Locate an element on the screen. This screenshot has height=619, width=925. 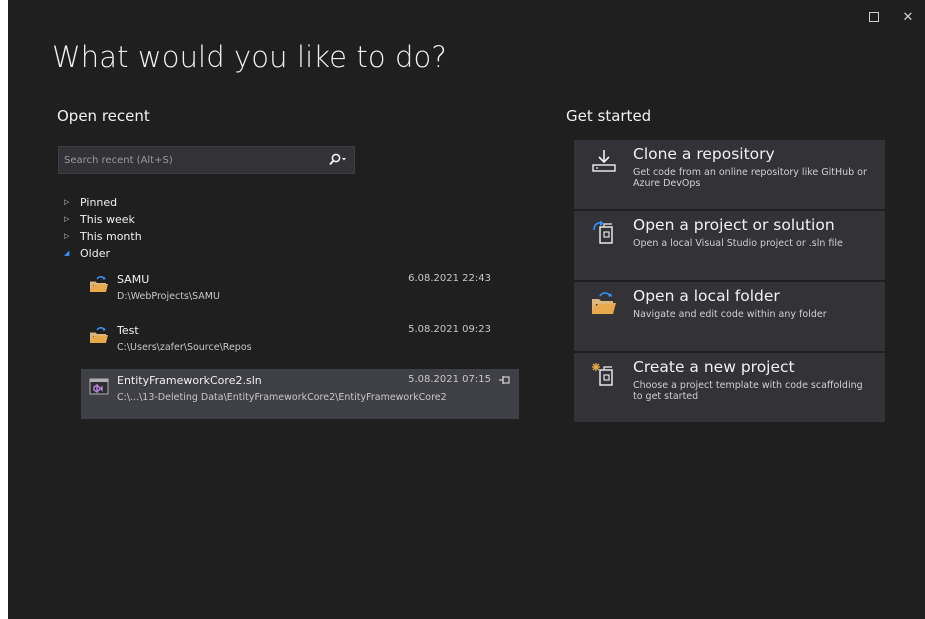
recent-item-path: C:\Users\zafer\Source\Repos is located at coordinates (184, 347).